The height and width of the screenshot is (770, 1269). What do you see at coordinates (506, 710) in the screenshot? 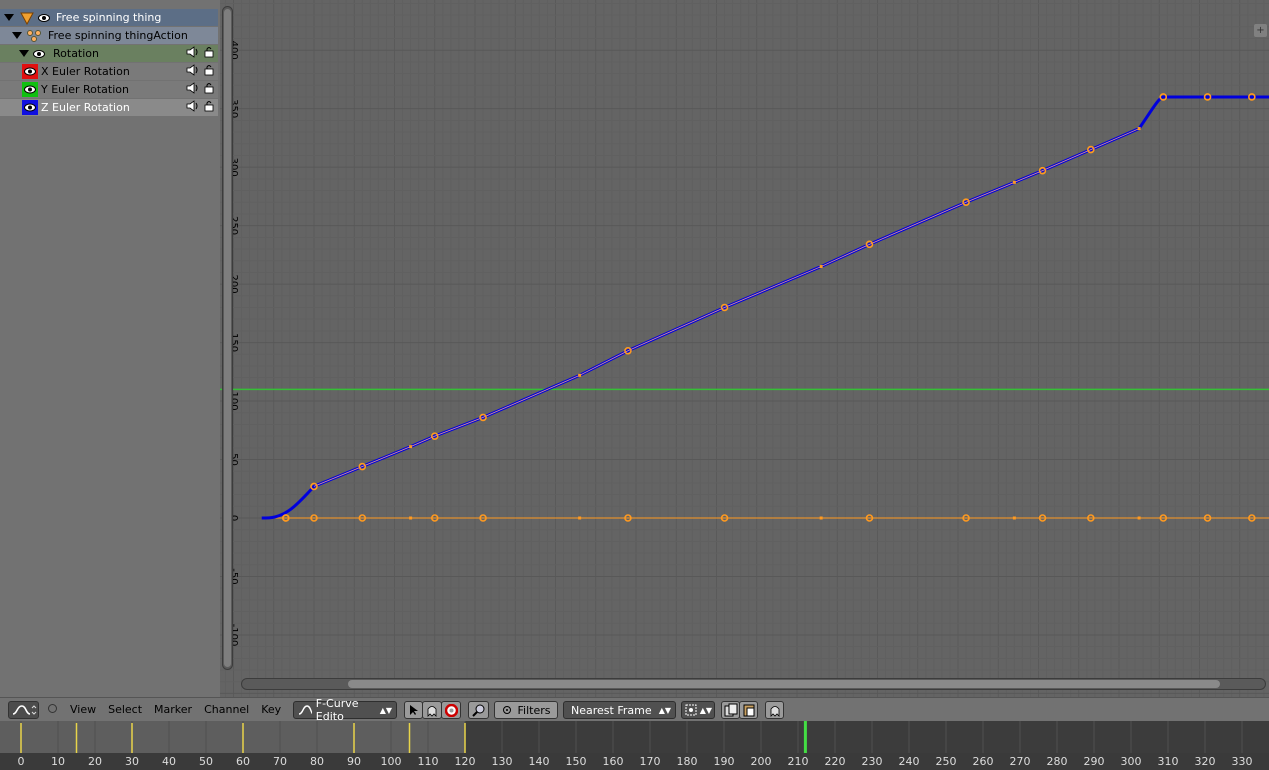
I see `filter-icon` at bounding box center [506, 710].